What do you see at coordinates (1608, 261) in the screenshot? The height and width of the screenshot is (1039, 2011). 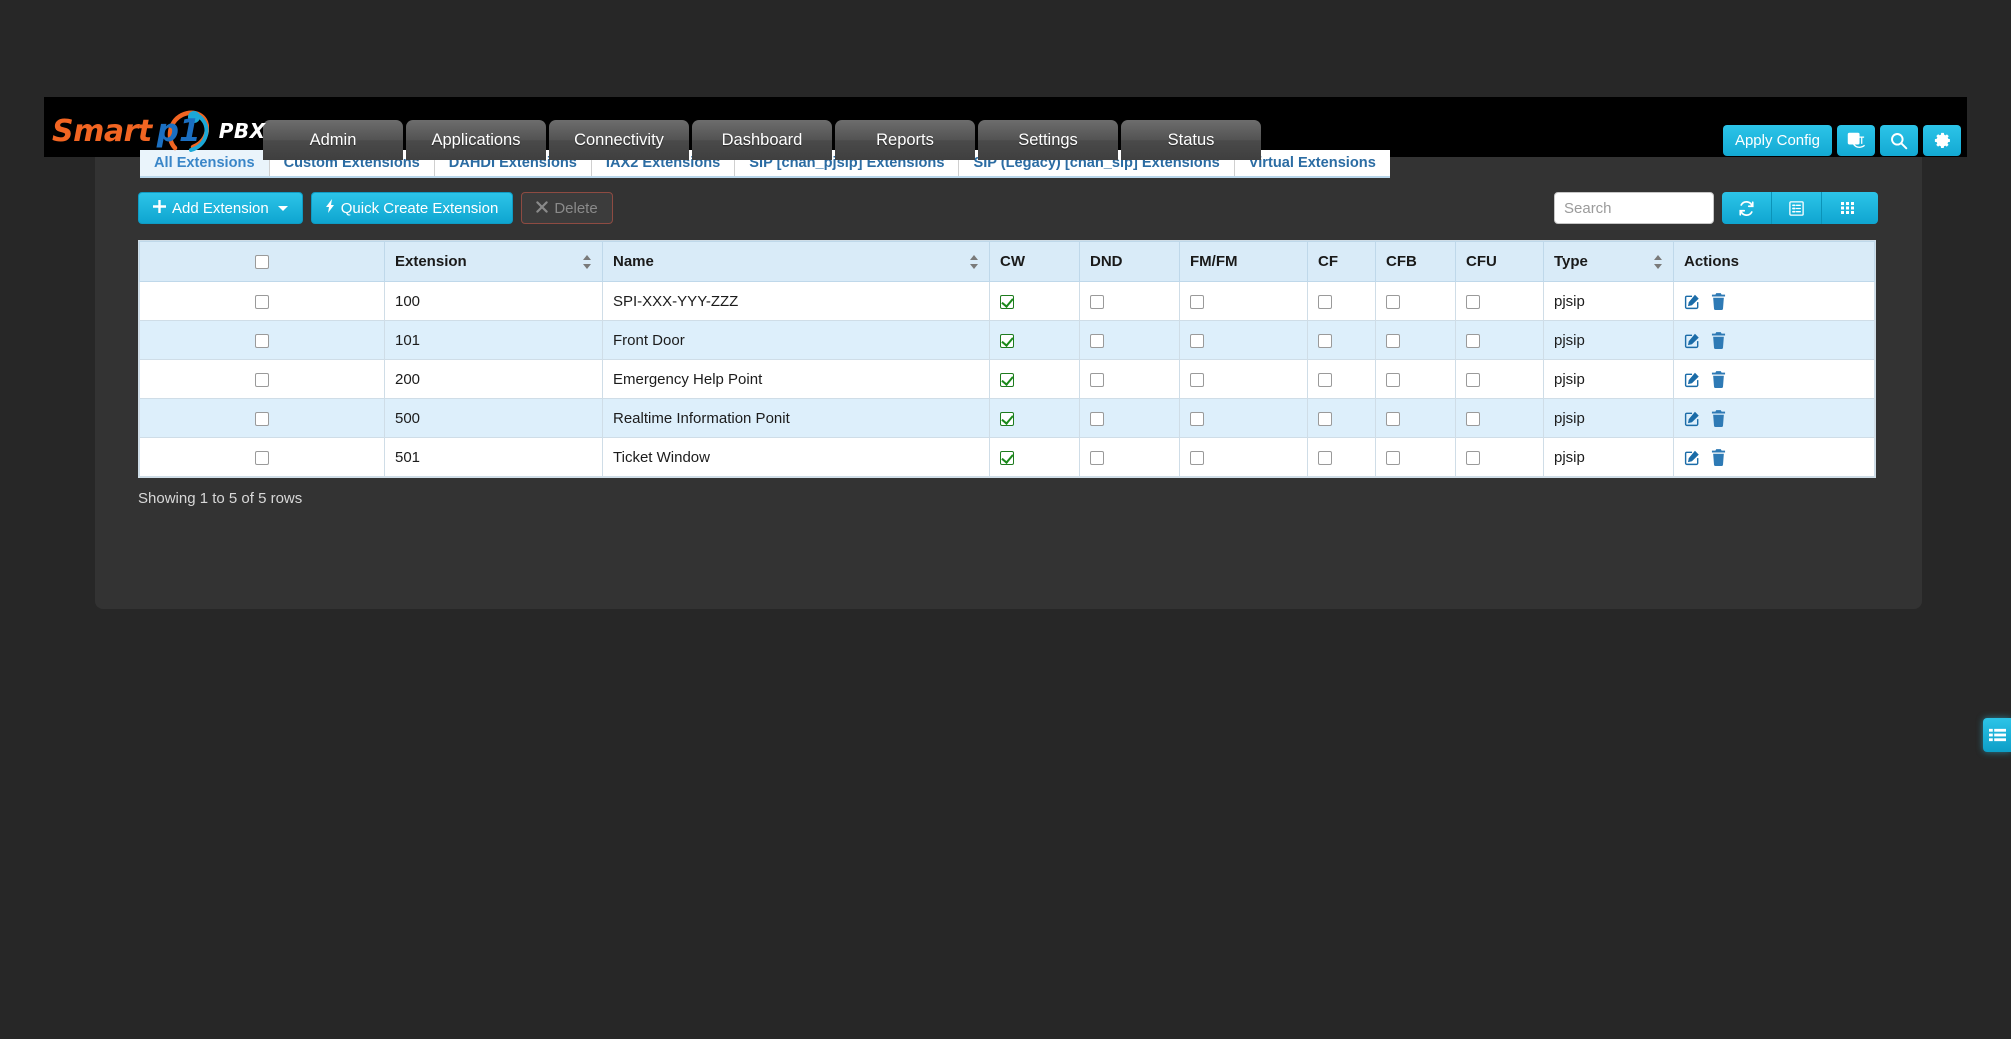 I see `column-header-type: Type` at bounding box center [1608, 261].